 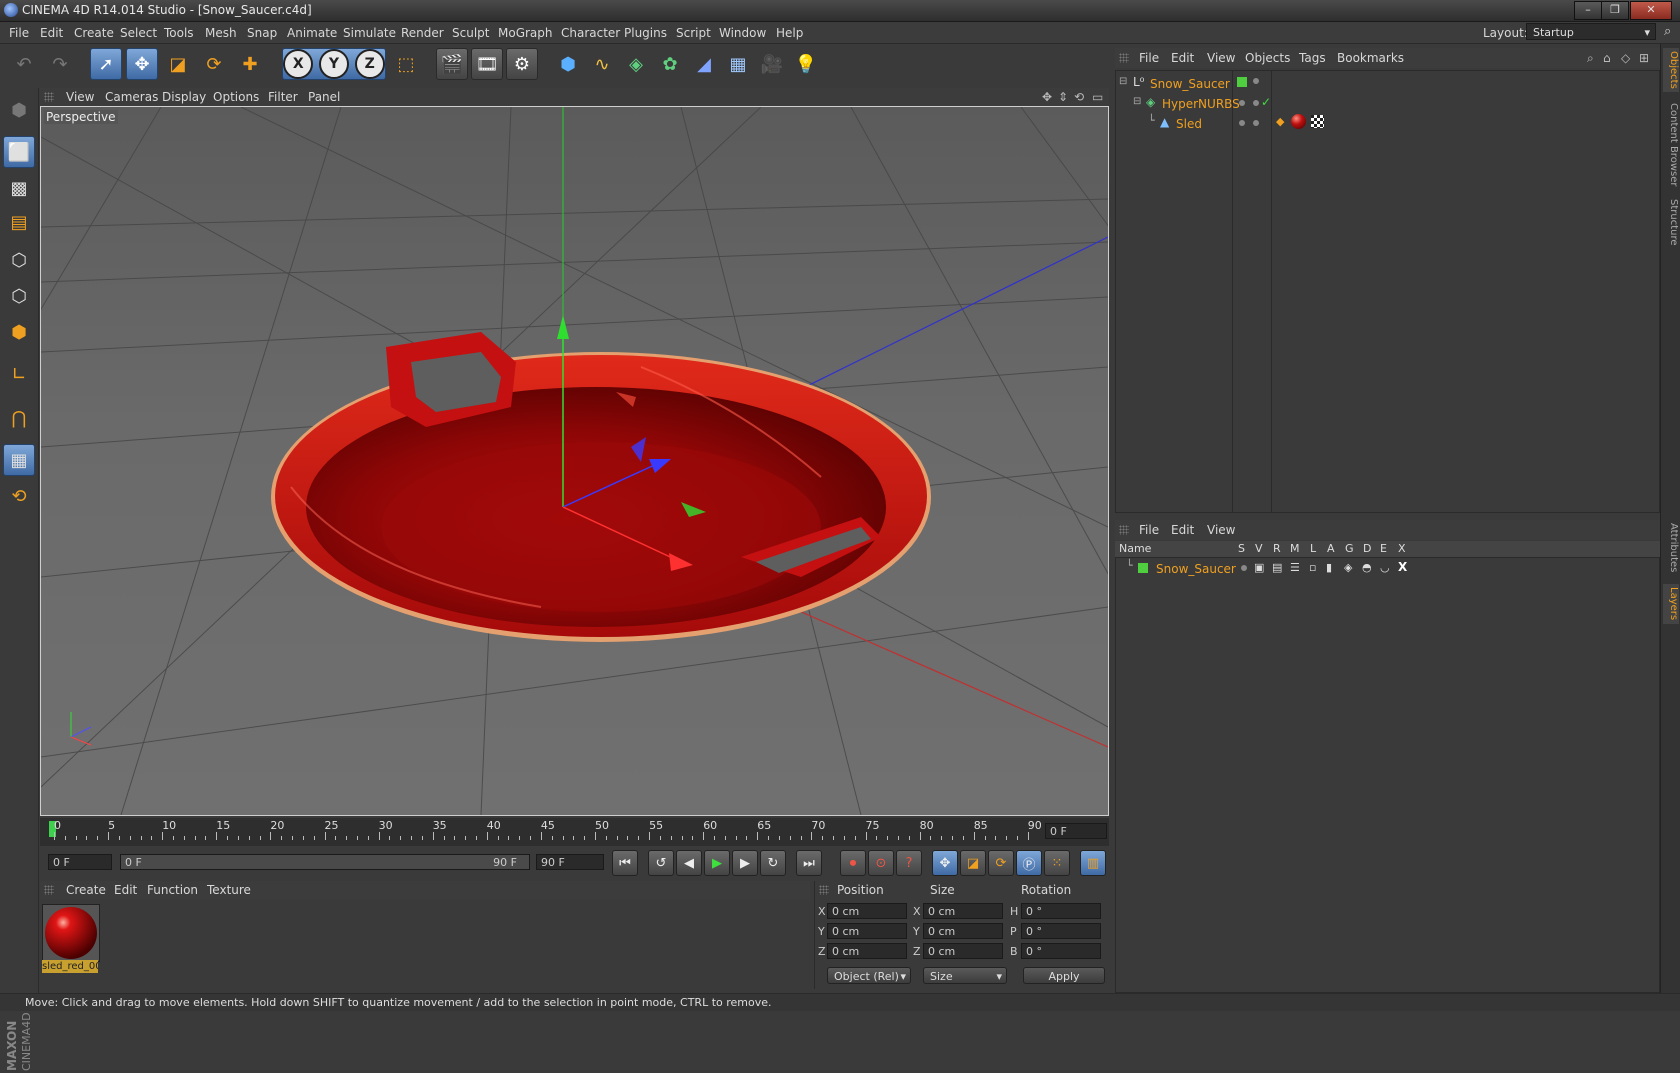 What do you see at coordinates (963, 911) in the screenshot?
I see `size-x-field: 0 cm` at bounding box center [963, 911].